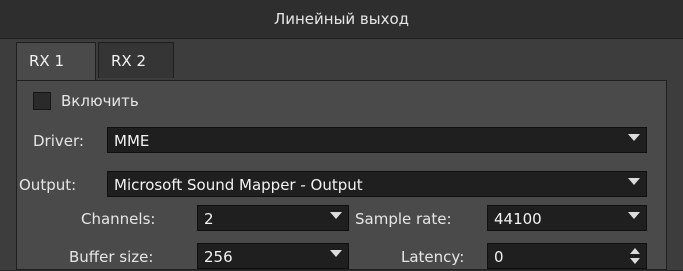 This screenshot has width=683, height=271. I want to click on channels-value: 2, so click(209, 219).